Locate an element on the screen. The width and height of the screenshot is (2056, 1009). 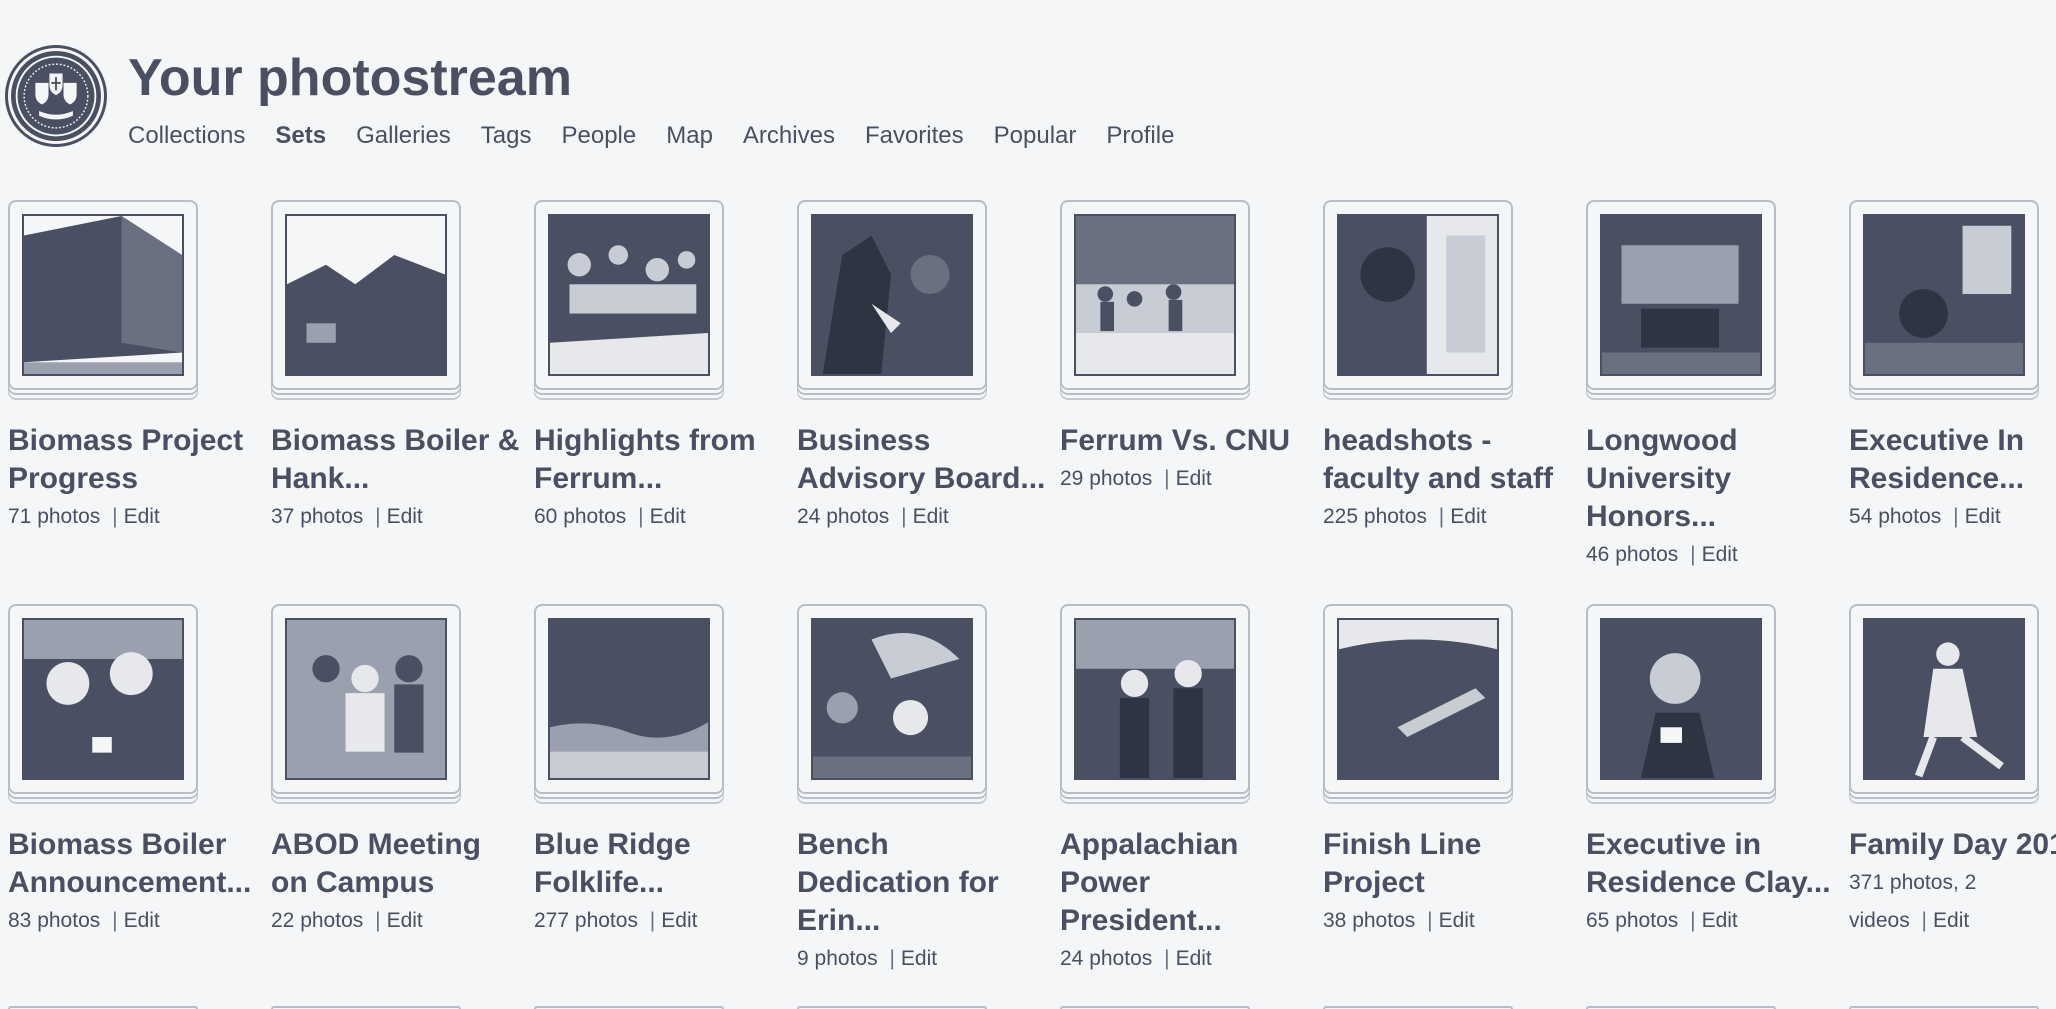
set-photo-count: 277 is located at coordinates (552, 920).